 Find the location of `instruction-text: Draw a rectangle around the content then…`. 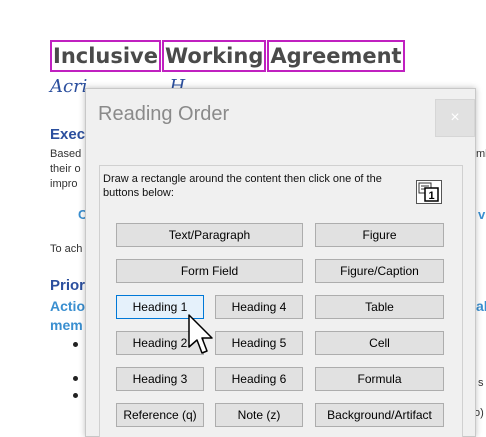

instruction-text: Draw a rectangle around the content then… is located at coordinates (242, 186).